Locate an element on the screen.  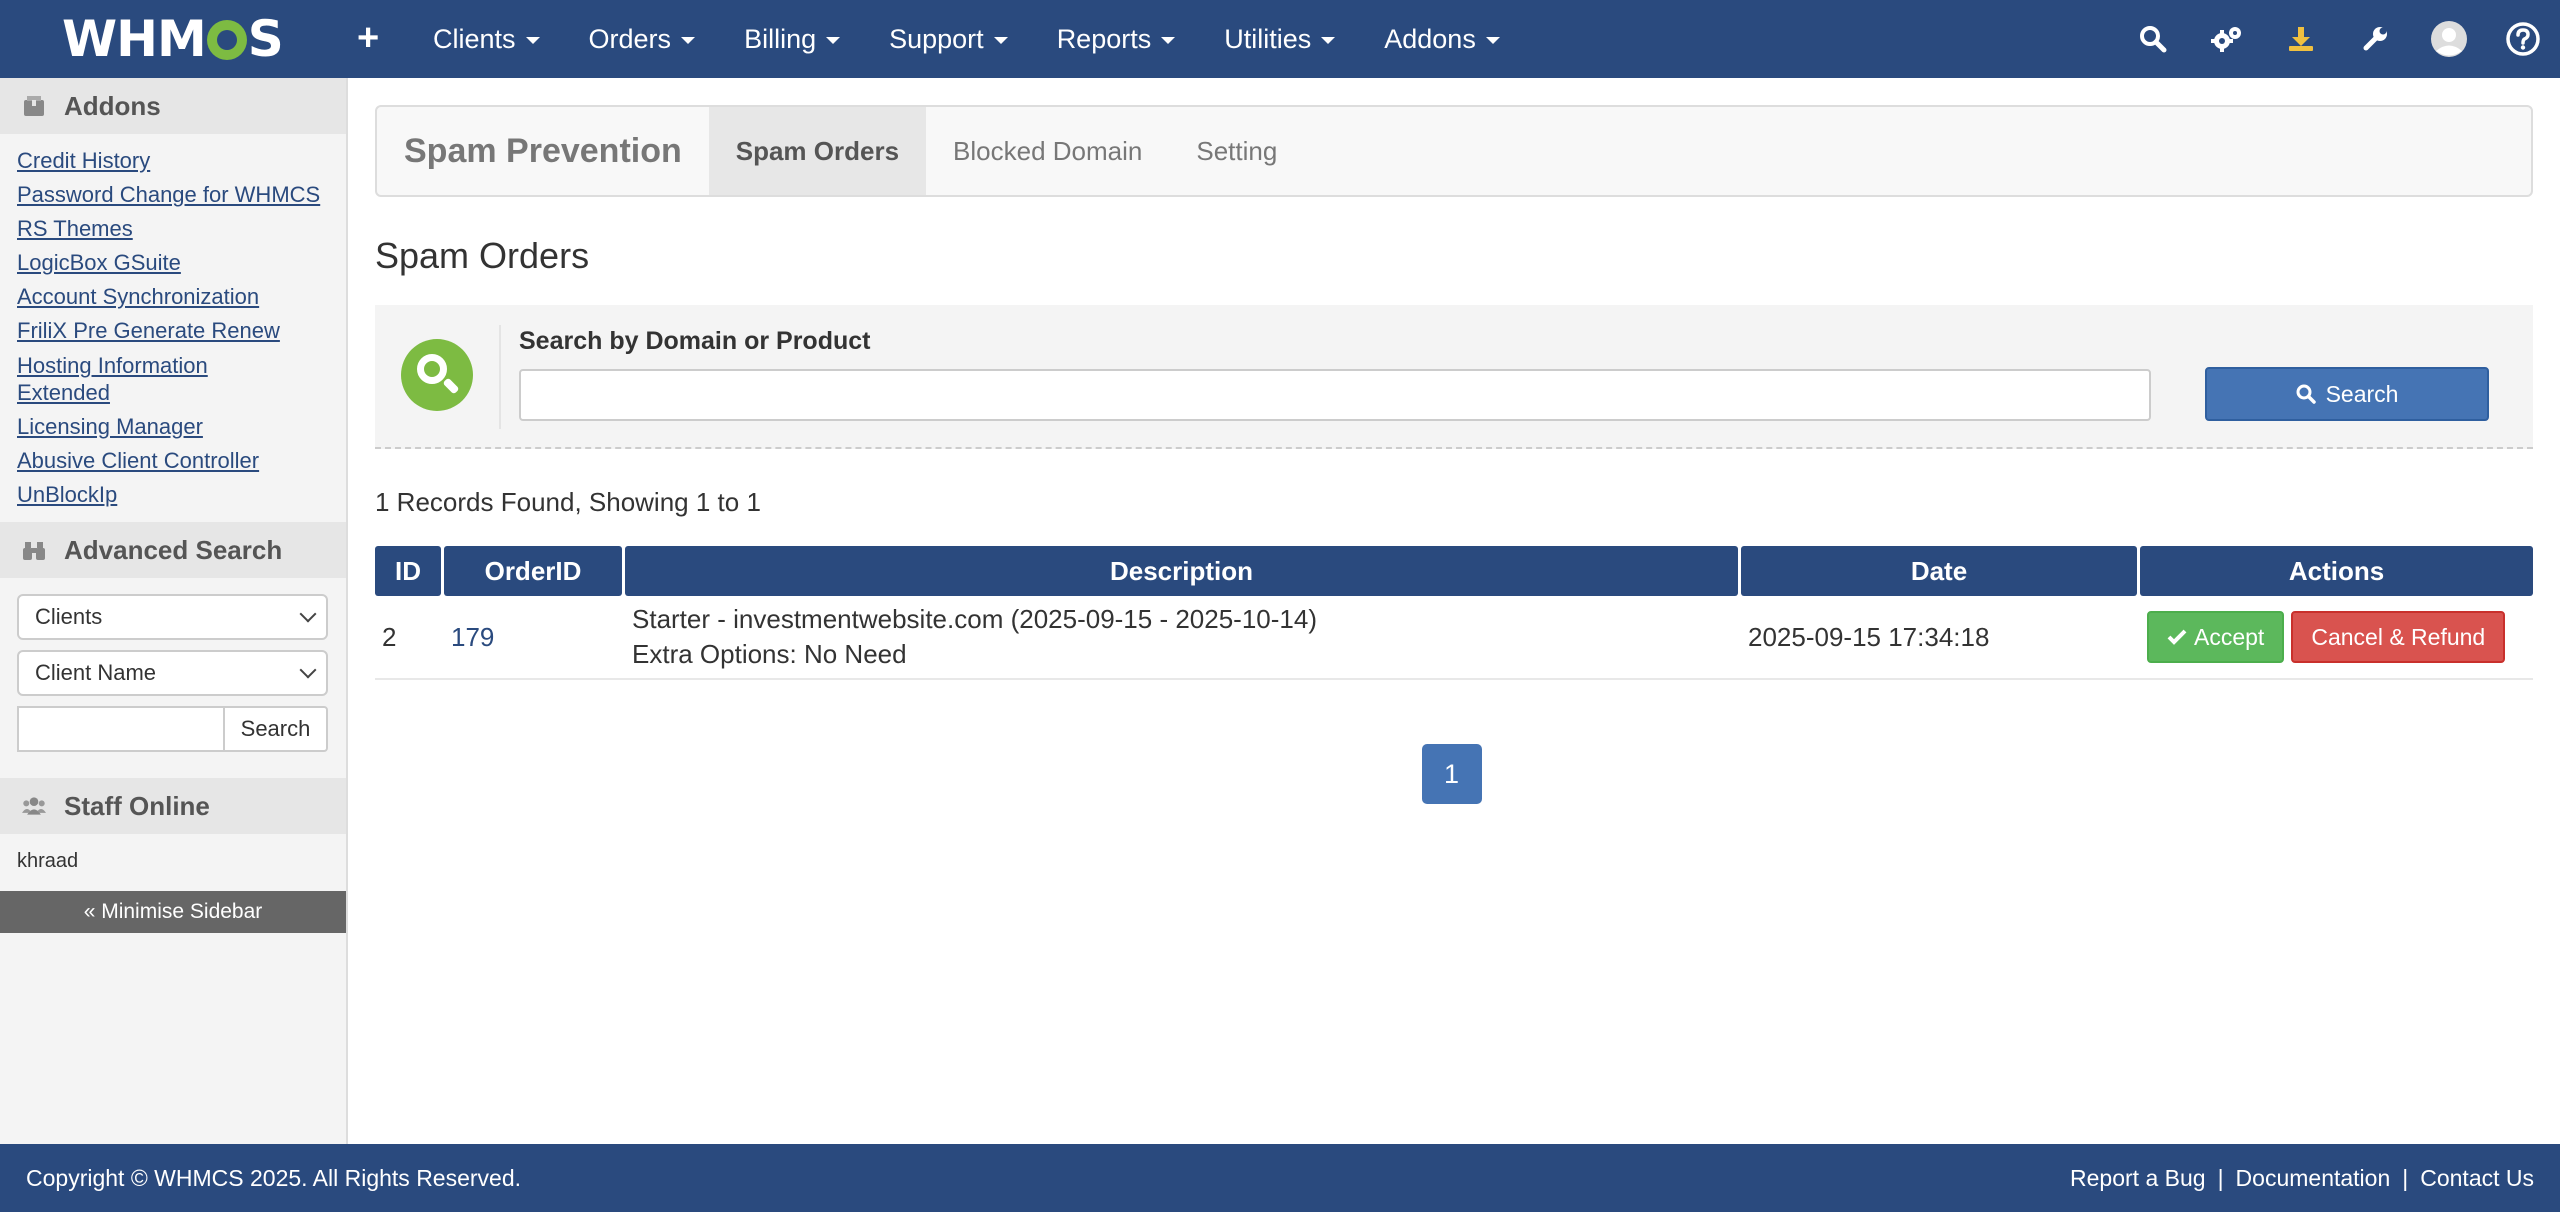
addon-link-logicbox-gsuite: LogicBox GSuite is located at coordinates (181, 263).